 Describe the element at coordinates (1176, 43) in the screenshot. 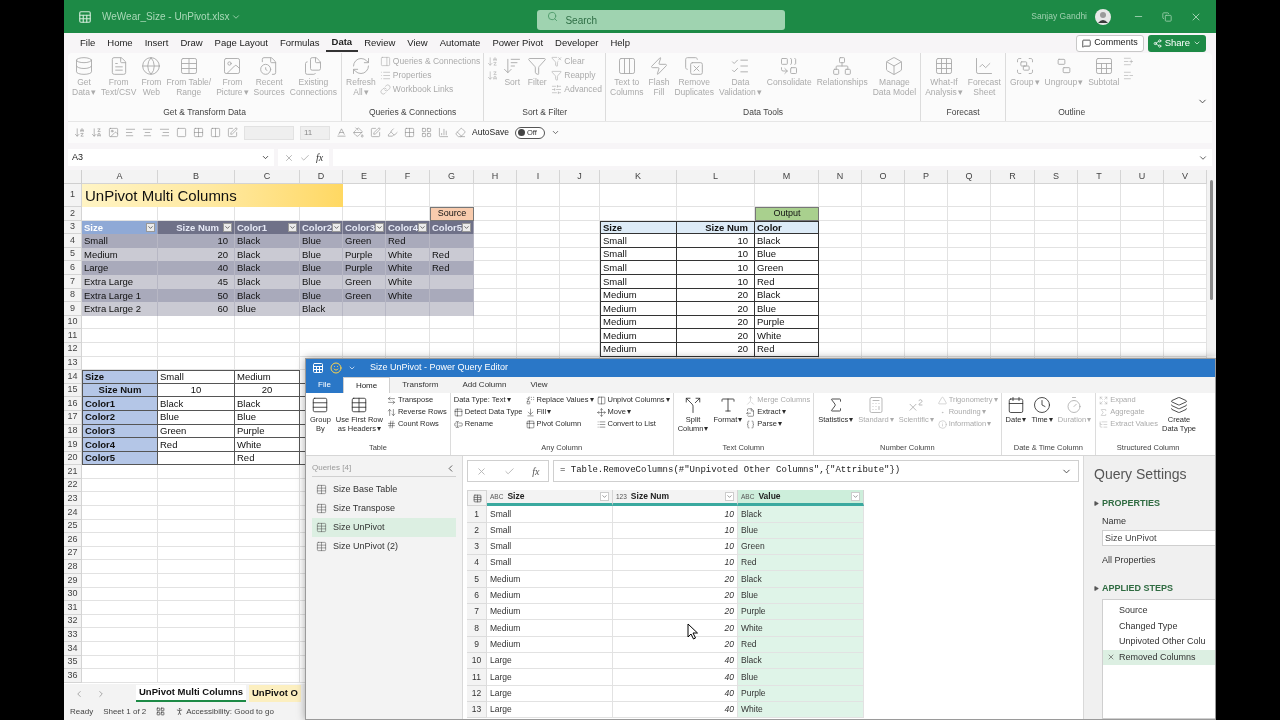

I see `share-button: Share` at that location.